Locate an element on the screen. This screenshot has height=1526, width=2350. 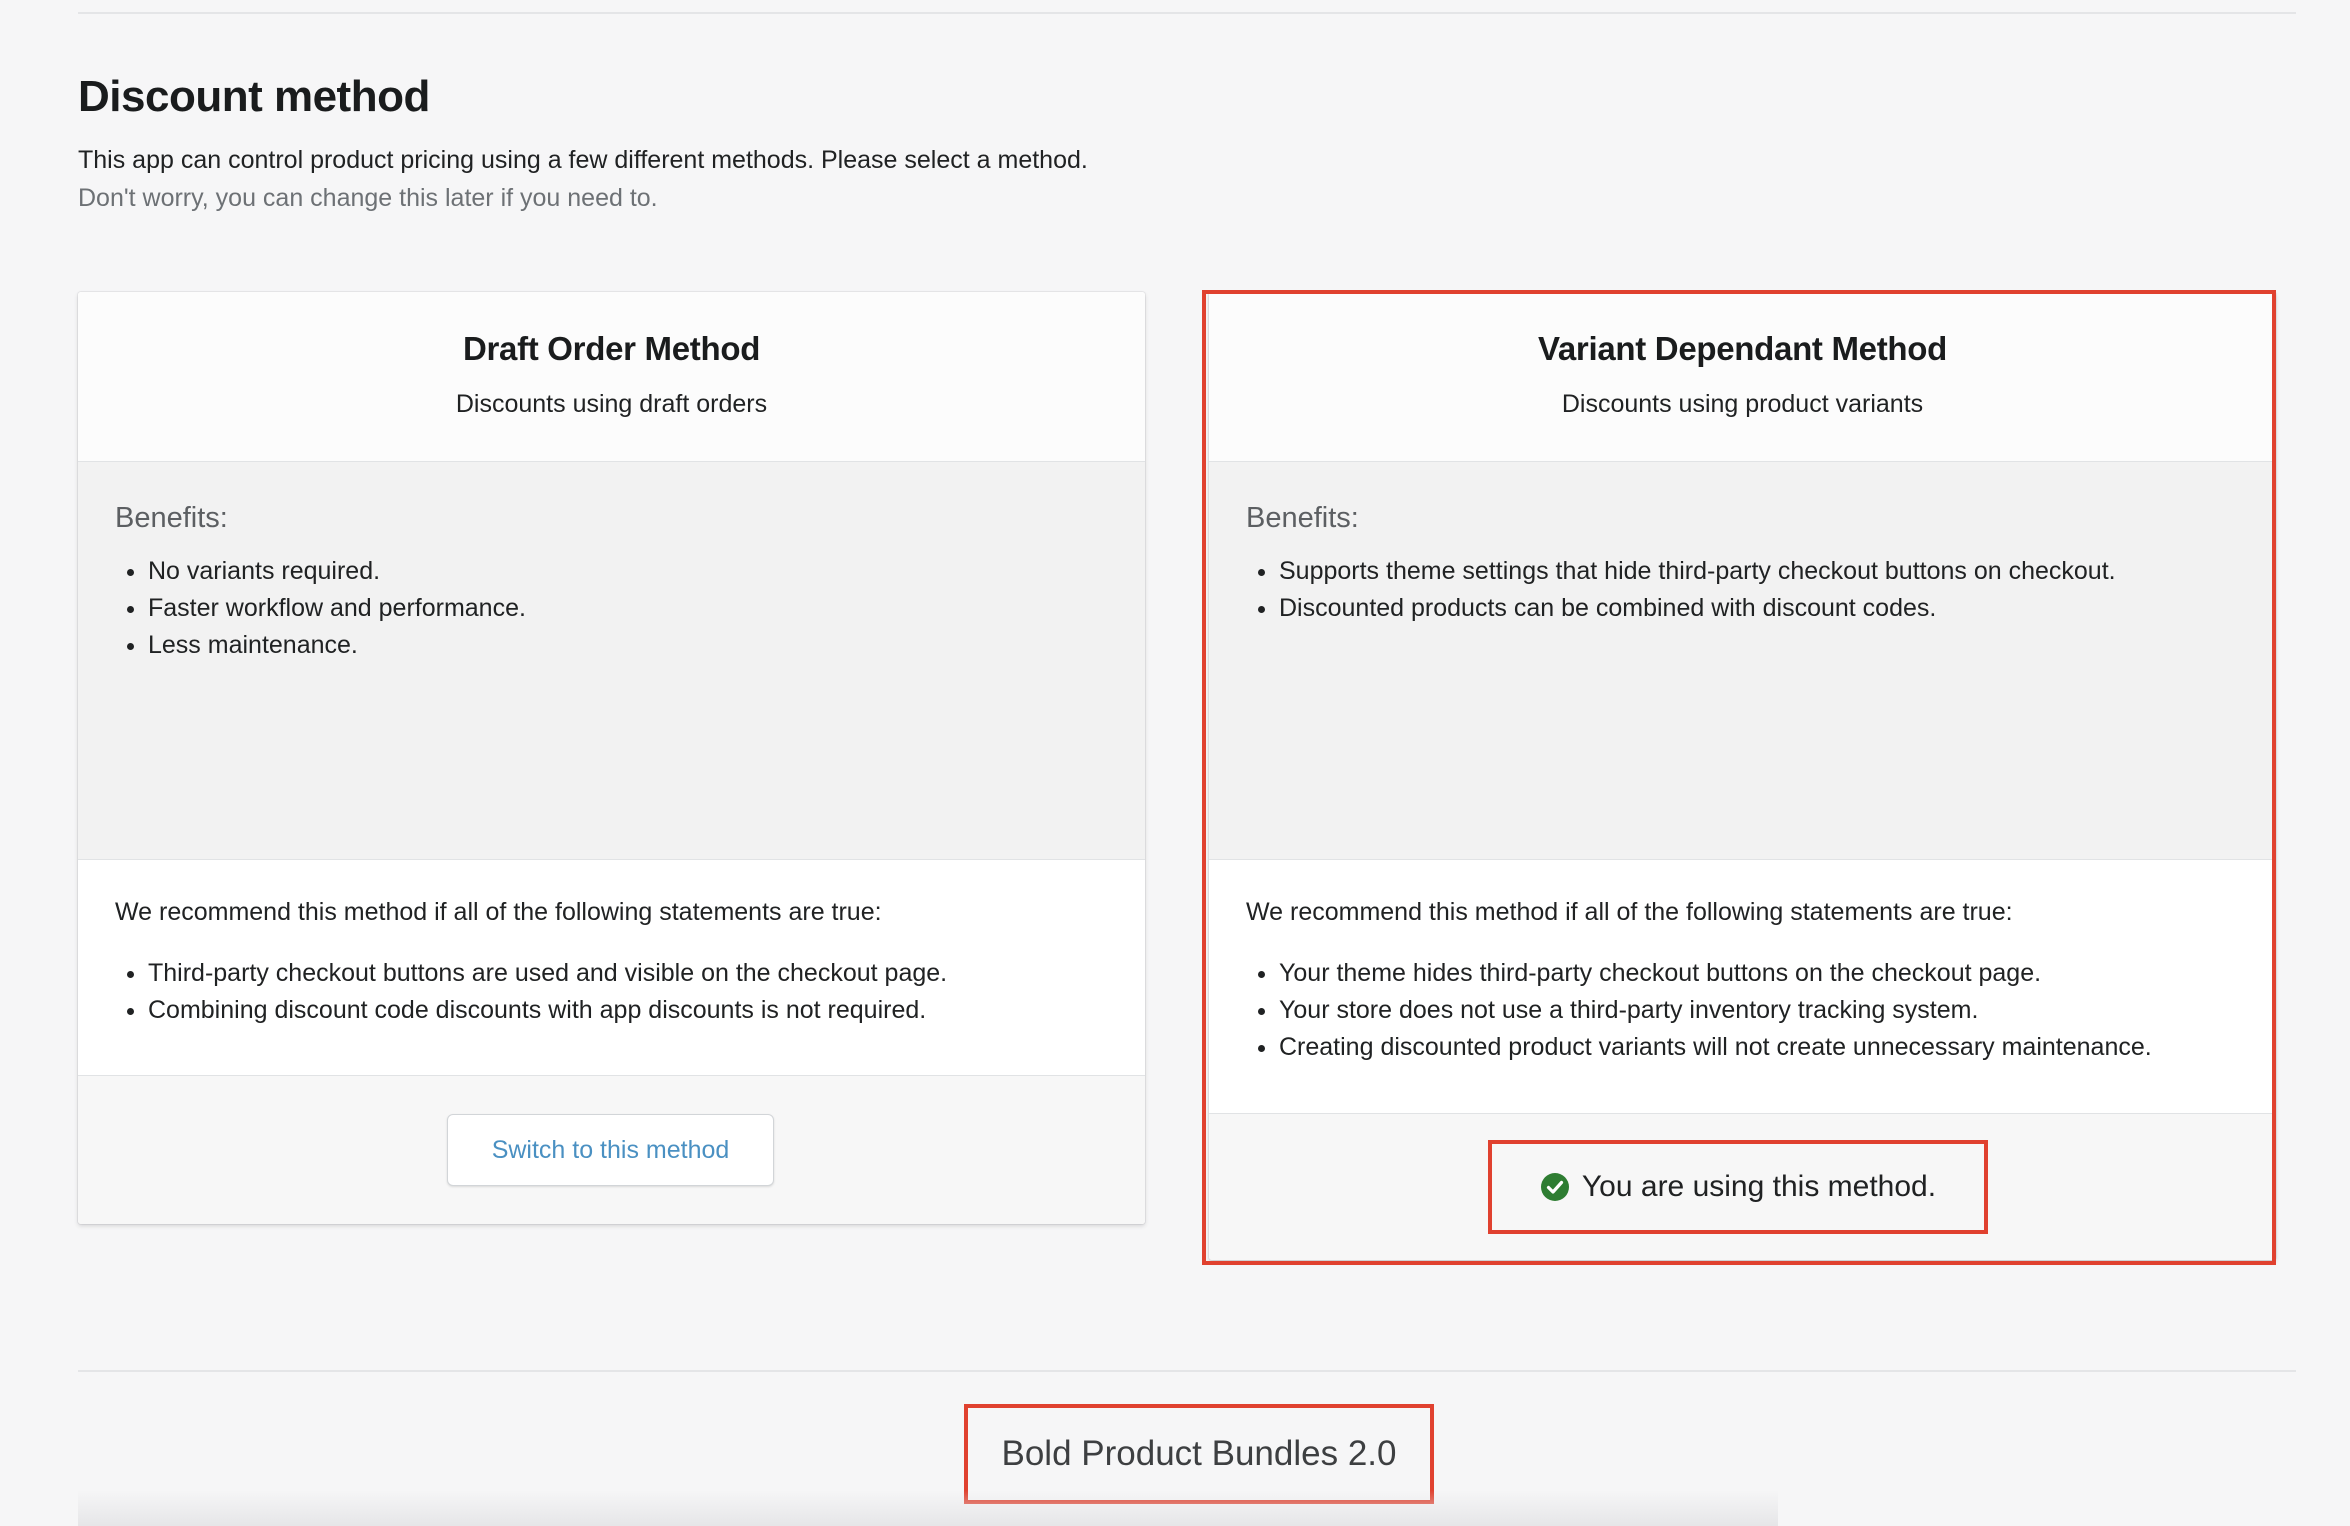
switch-to-this-method-button: Switch to this method is located at coordinates (610, 1150).